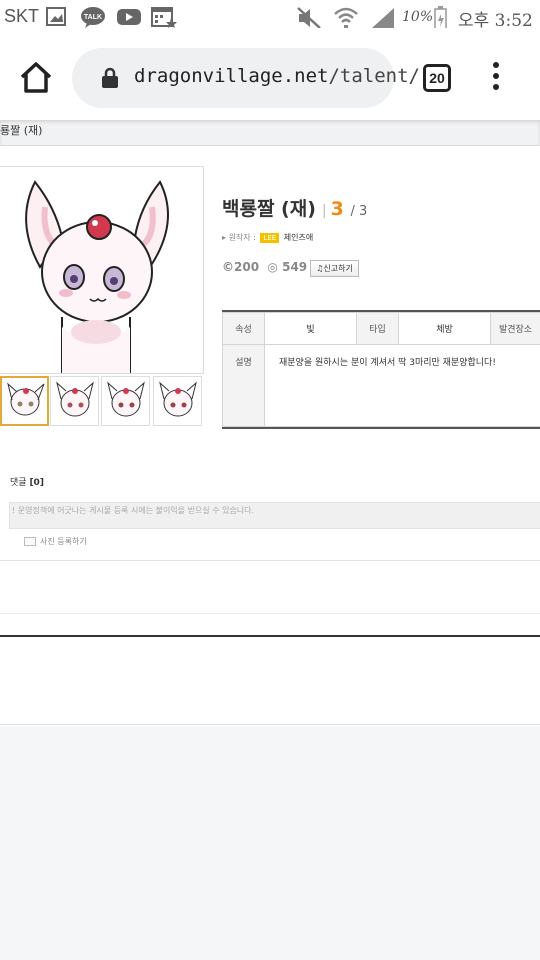 The height and width of the screenshot is (960, 540). Describe the element at coordinates (97, 276) in the screenshot. I see `dragon-illustration` at that location.